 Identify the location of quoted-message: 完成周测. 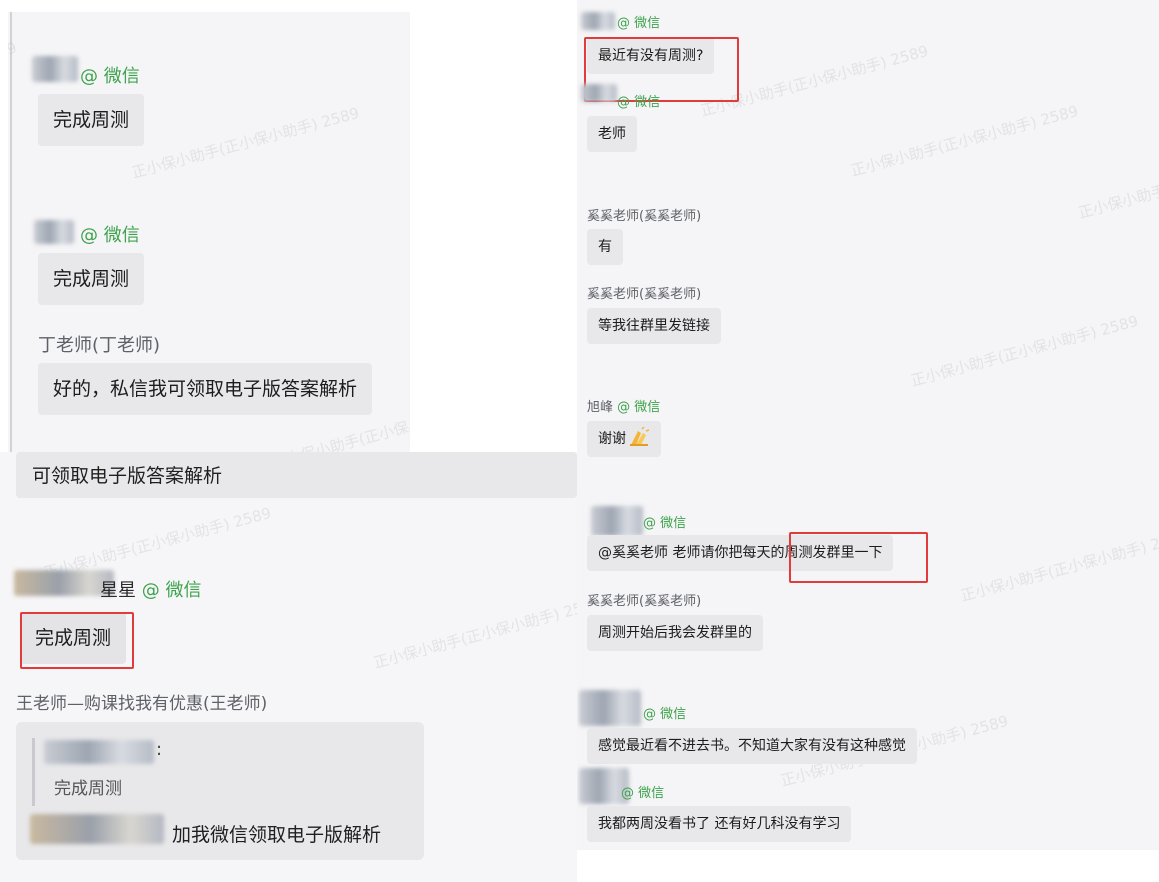
(88, 789).